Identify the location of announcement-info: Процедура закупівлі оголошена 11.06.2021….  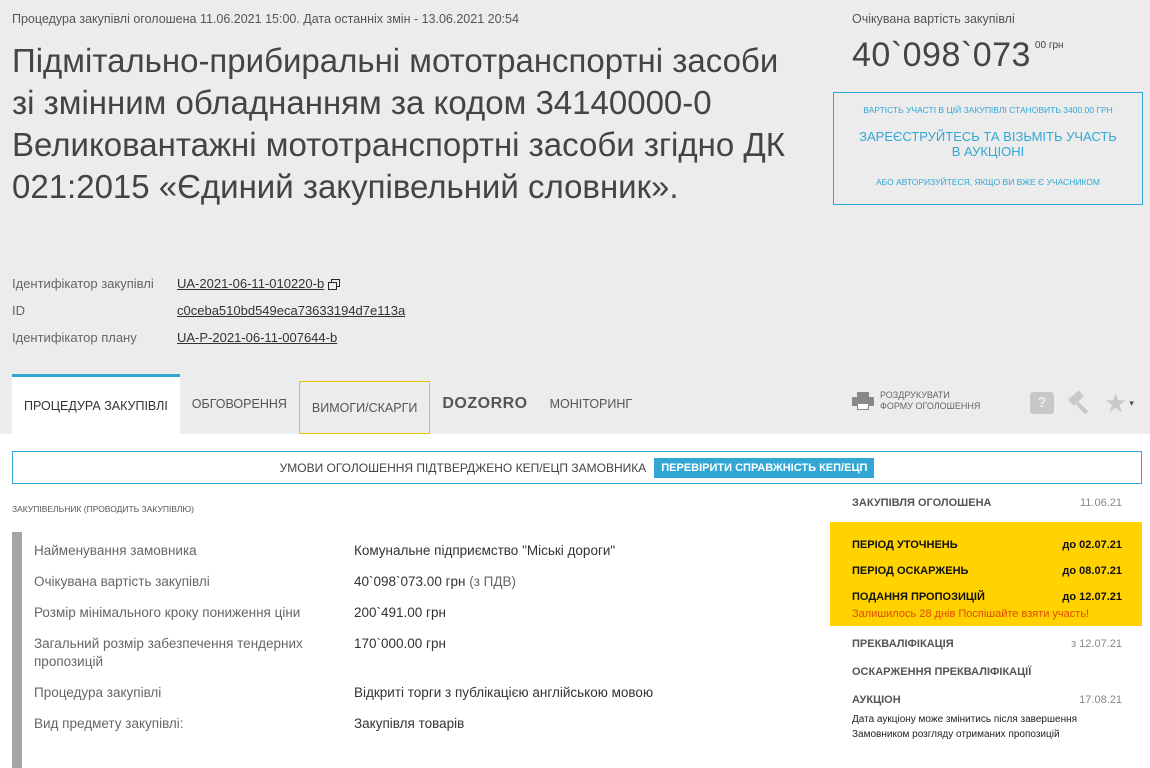
(265, 19).